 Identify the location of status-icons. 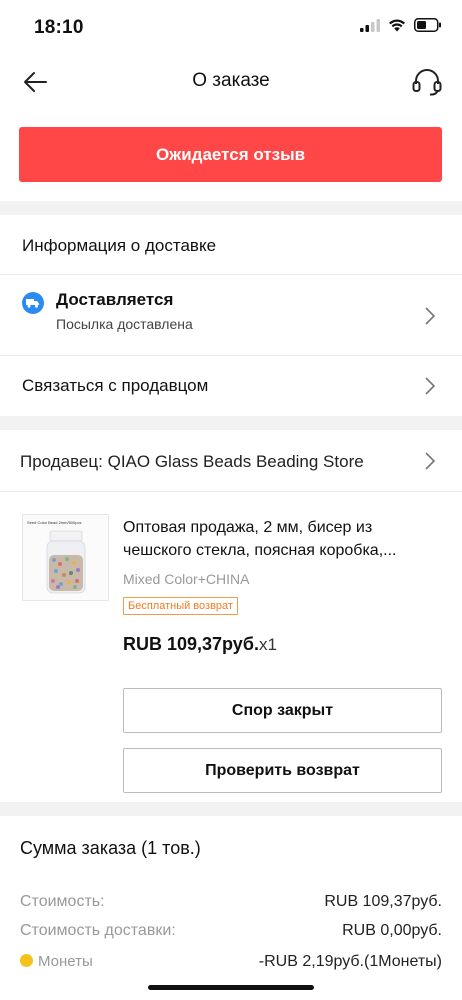
(401, 25).